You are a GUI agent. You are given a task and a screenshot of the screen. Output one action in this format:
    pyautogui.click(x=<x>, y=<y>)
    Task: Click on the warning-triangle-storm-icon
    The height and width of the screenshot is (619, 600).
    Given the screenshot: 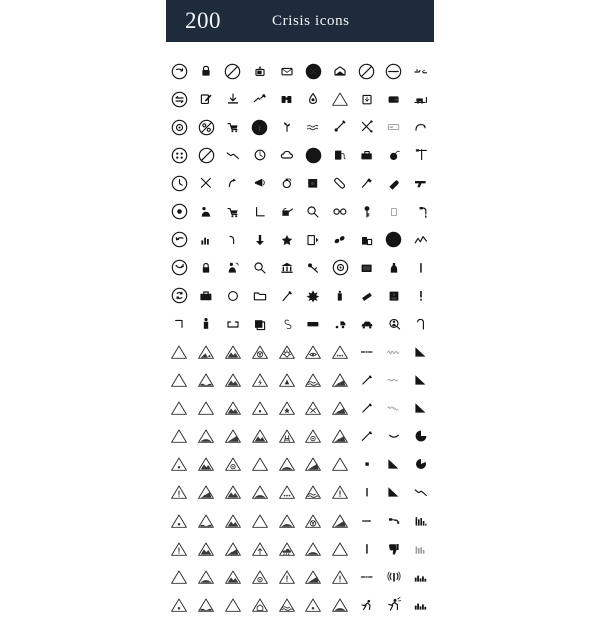 What is the action you would take?
    pyautogui.click(x=259, y=380)
    